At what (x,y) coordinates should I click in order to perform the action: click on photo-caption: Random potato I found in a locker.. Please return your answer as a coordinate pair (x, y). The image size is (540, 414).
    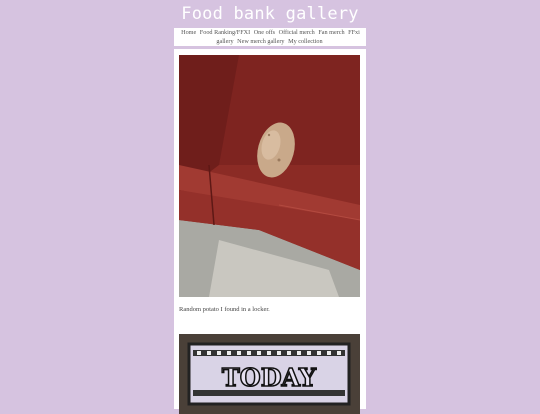
    Looking at the image, I should click on (224, 309).